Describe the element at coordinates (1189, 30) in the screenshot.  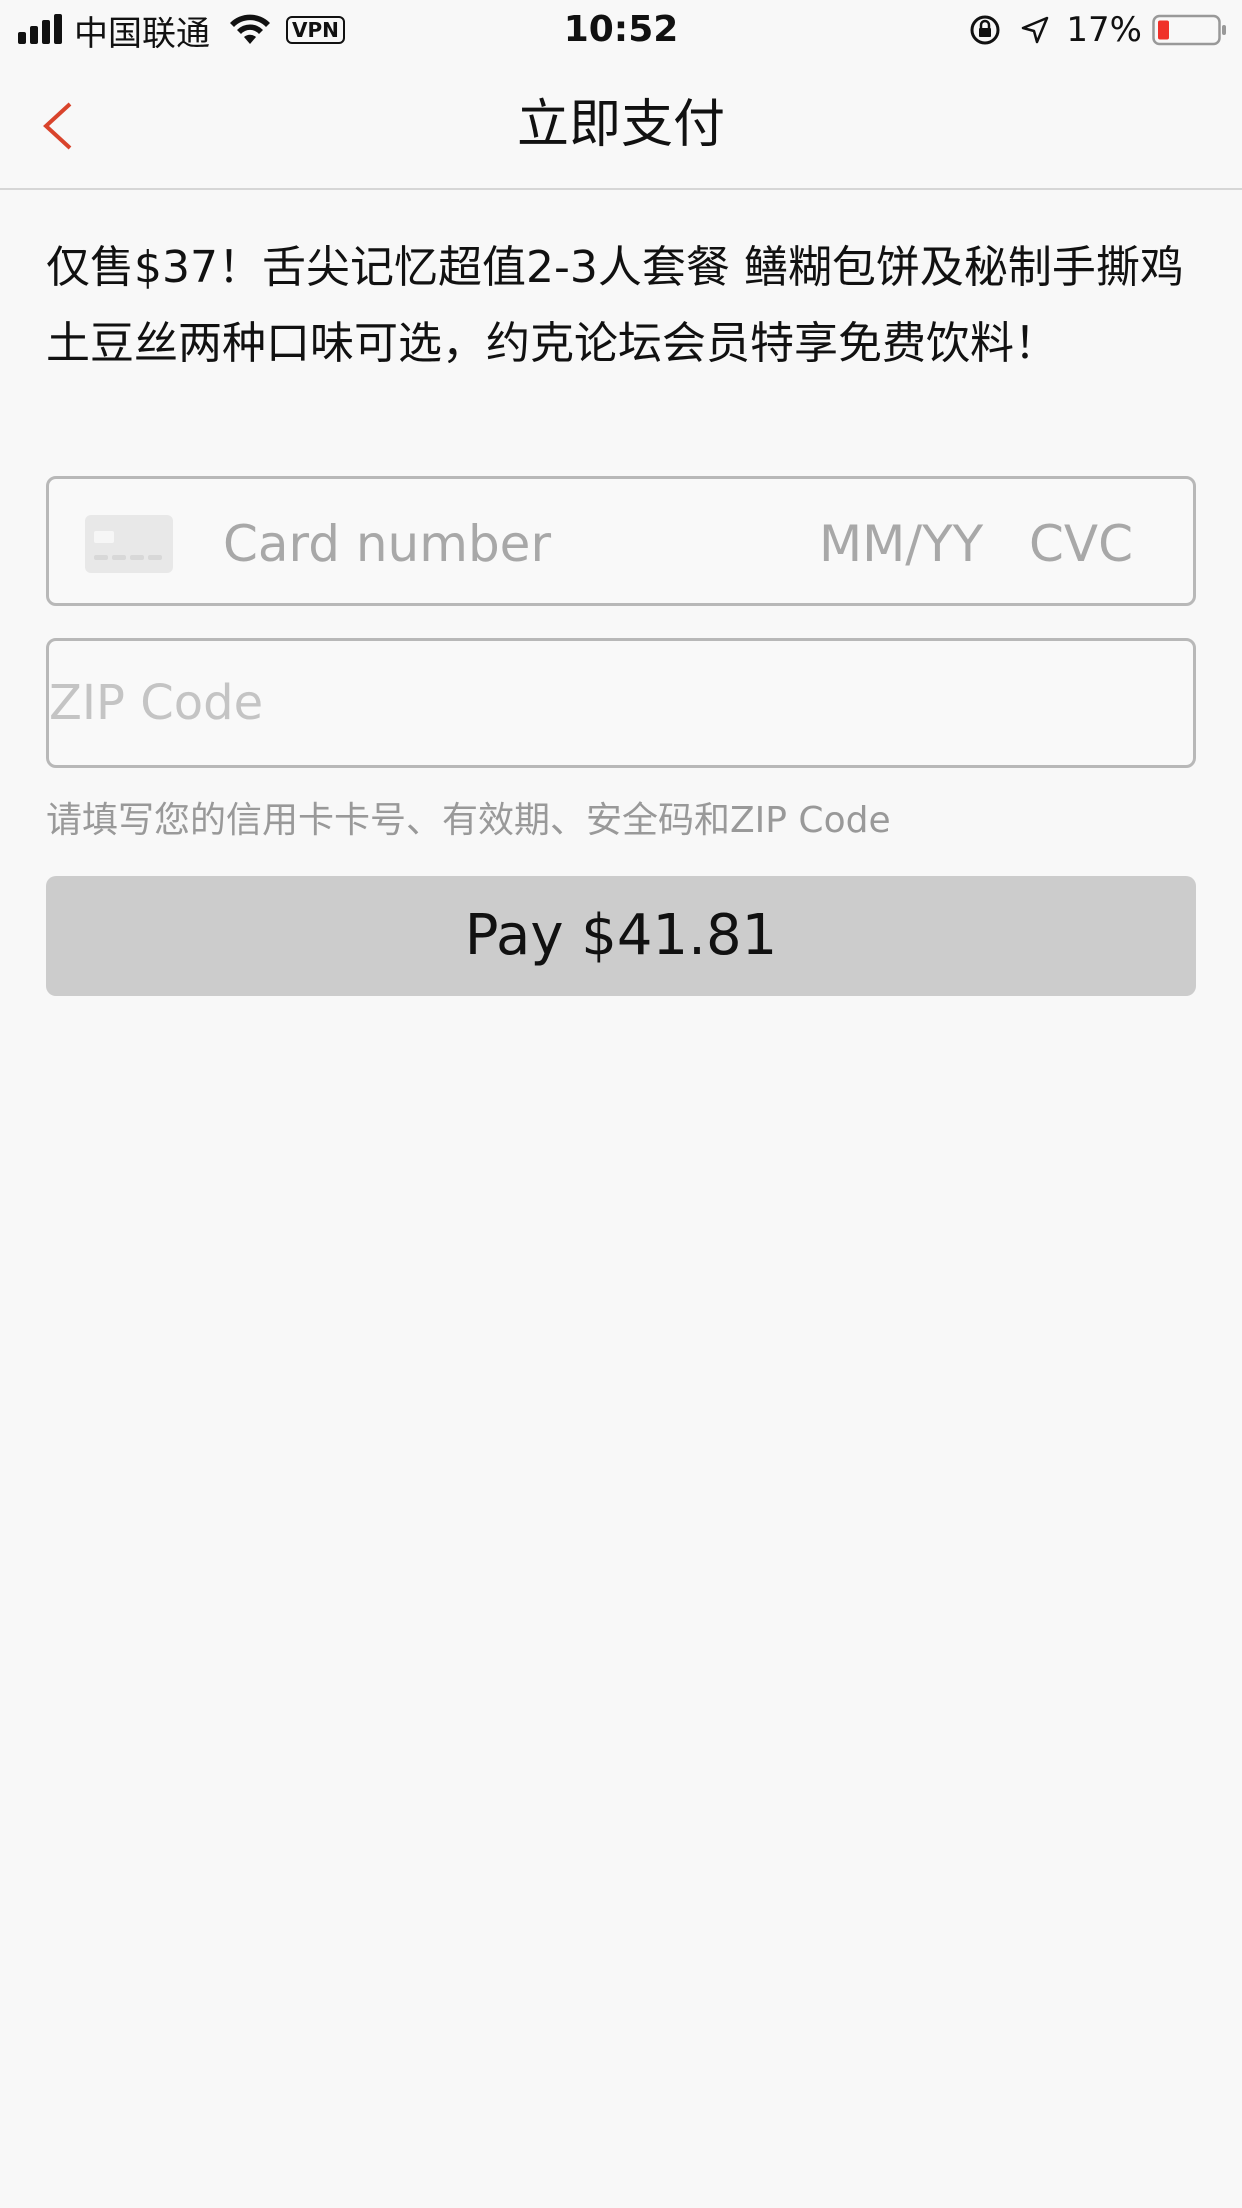
I see `battery-icon` at that location.